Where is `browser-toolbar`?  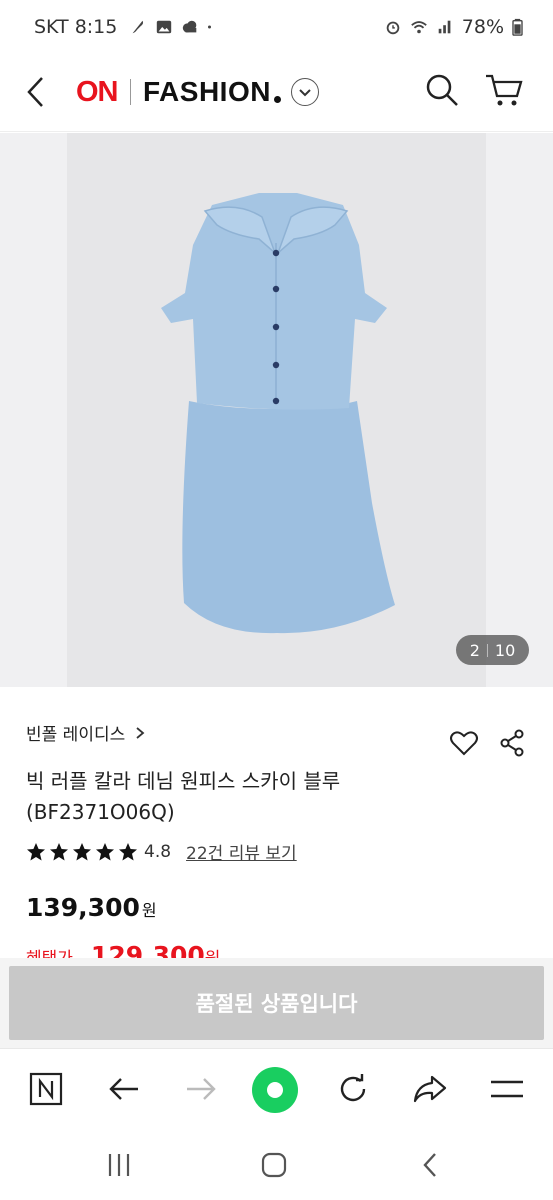
browser-toolbar is located at coordinates (276, 1089).